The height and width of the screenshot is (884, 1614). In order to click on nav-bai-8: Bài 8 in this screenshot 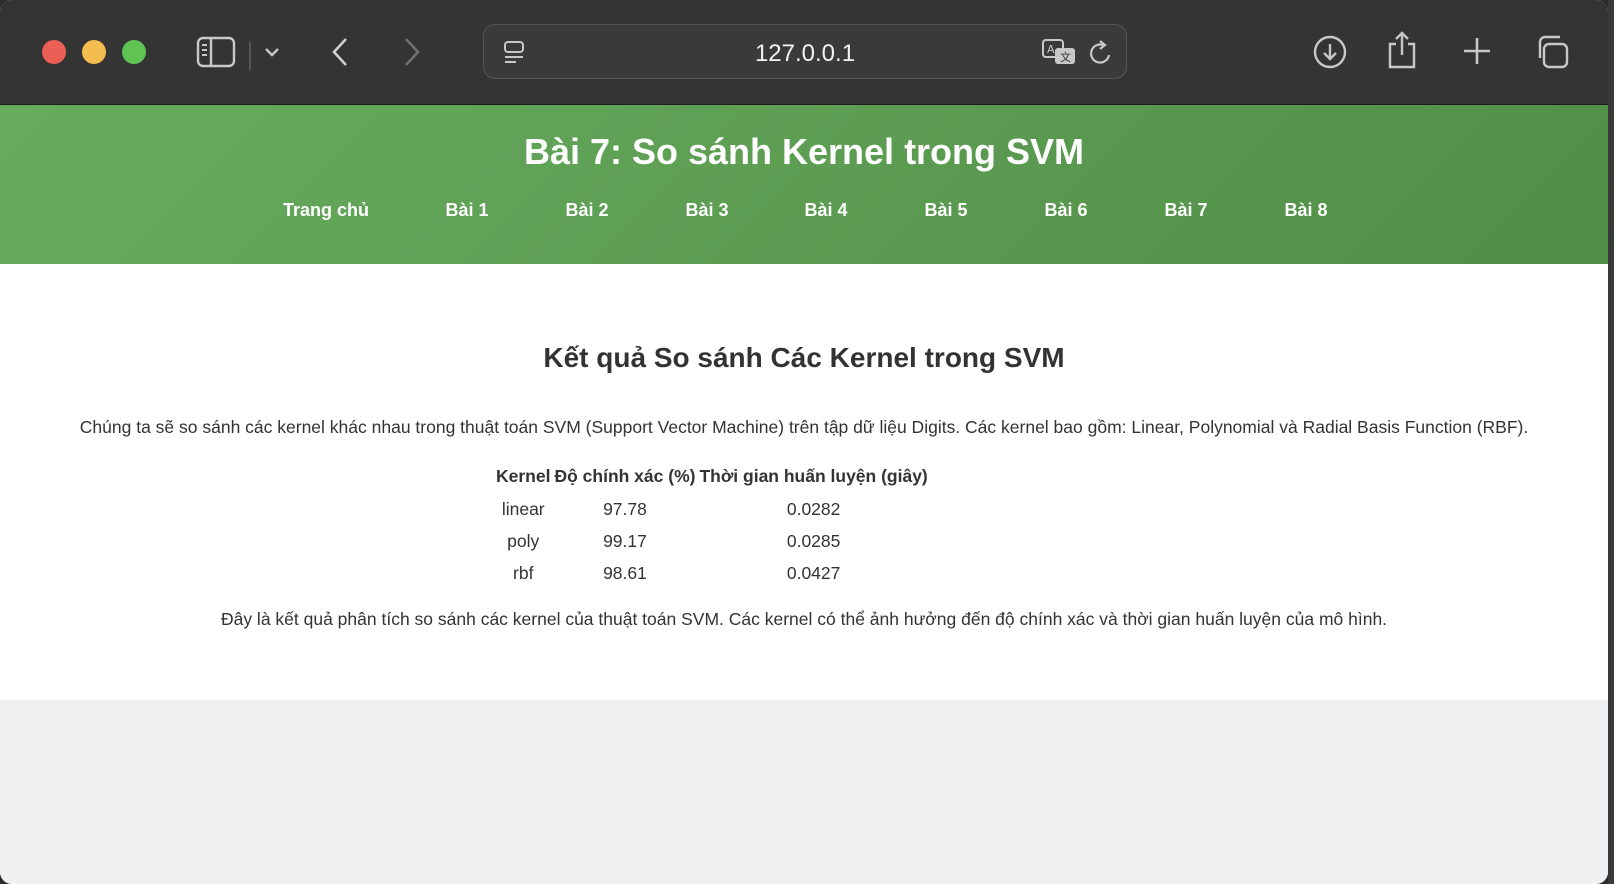, I will do `click(1305, 210)`.